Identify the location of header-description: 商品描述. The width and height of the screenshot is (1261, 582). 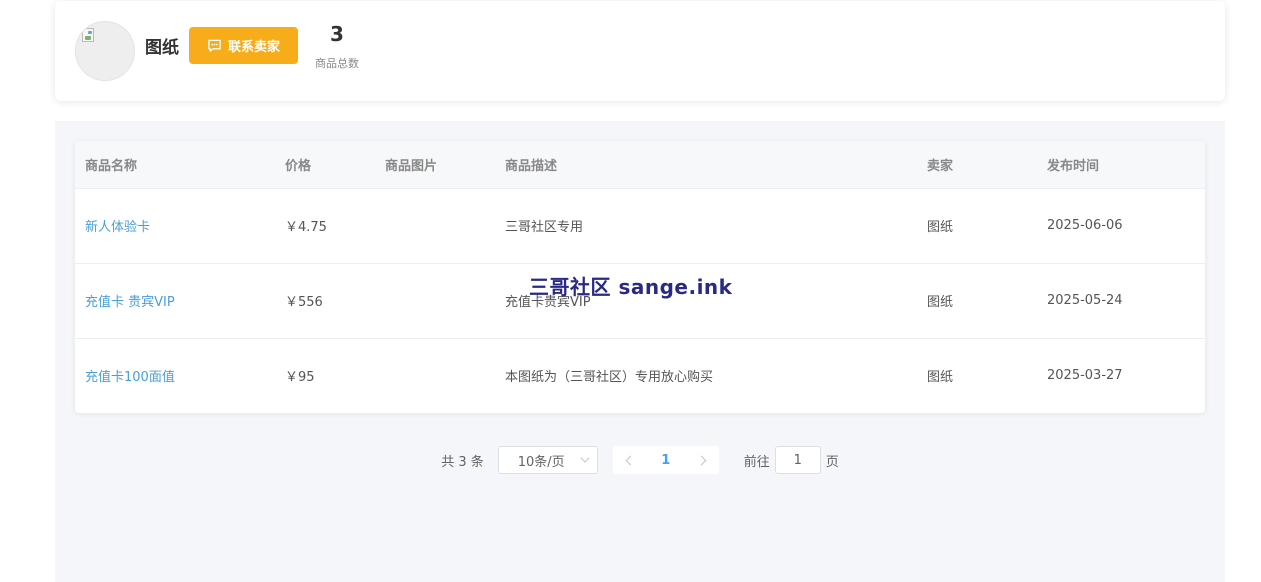
(706, 165).